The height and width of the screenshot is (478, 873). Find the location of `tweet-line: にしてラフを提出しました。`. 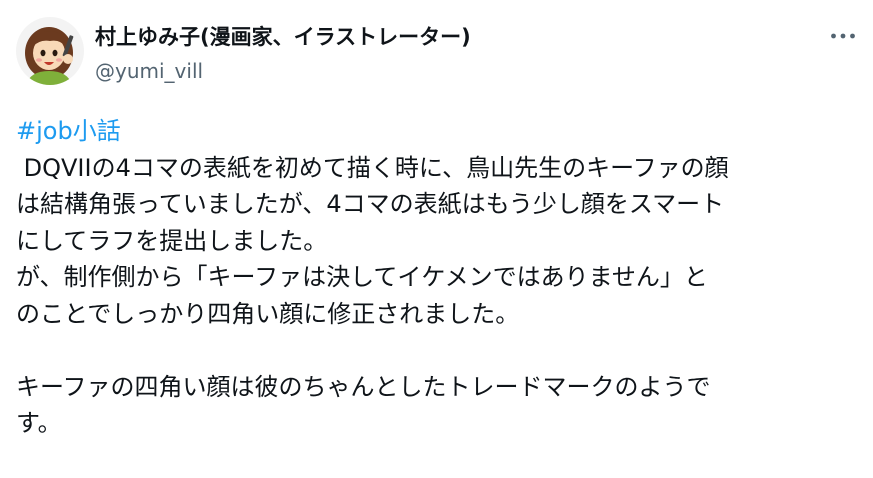

tweet-line: にしてラフを提出しました。 is located at coordinates (172, 240).